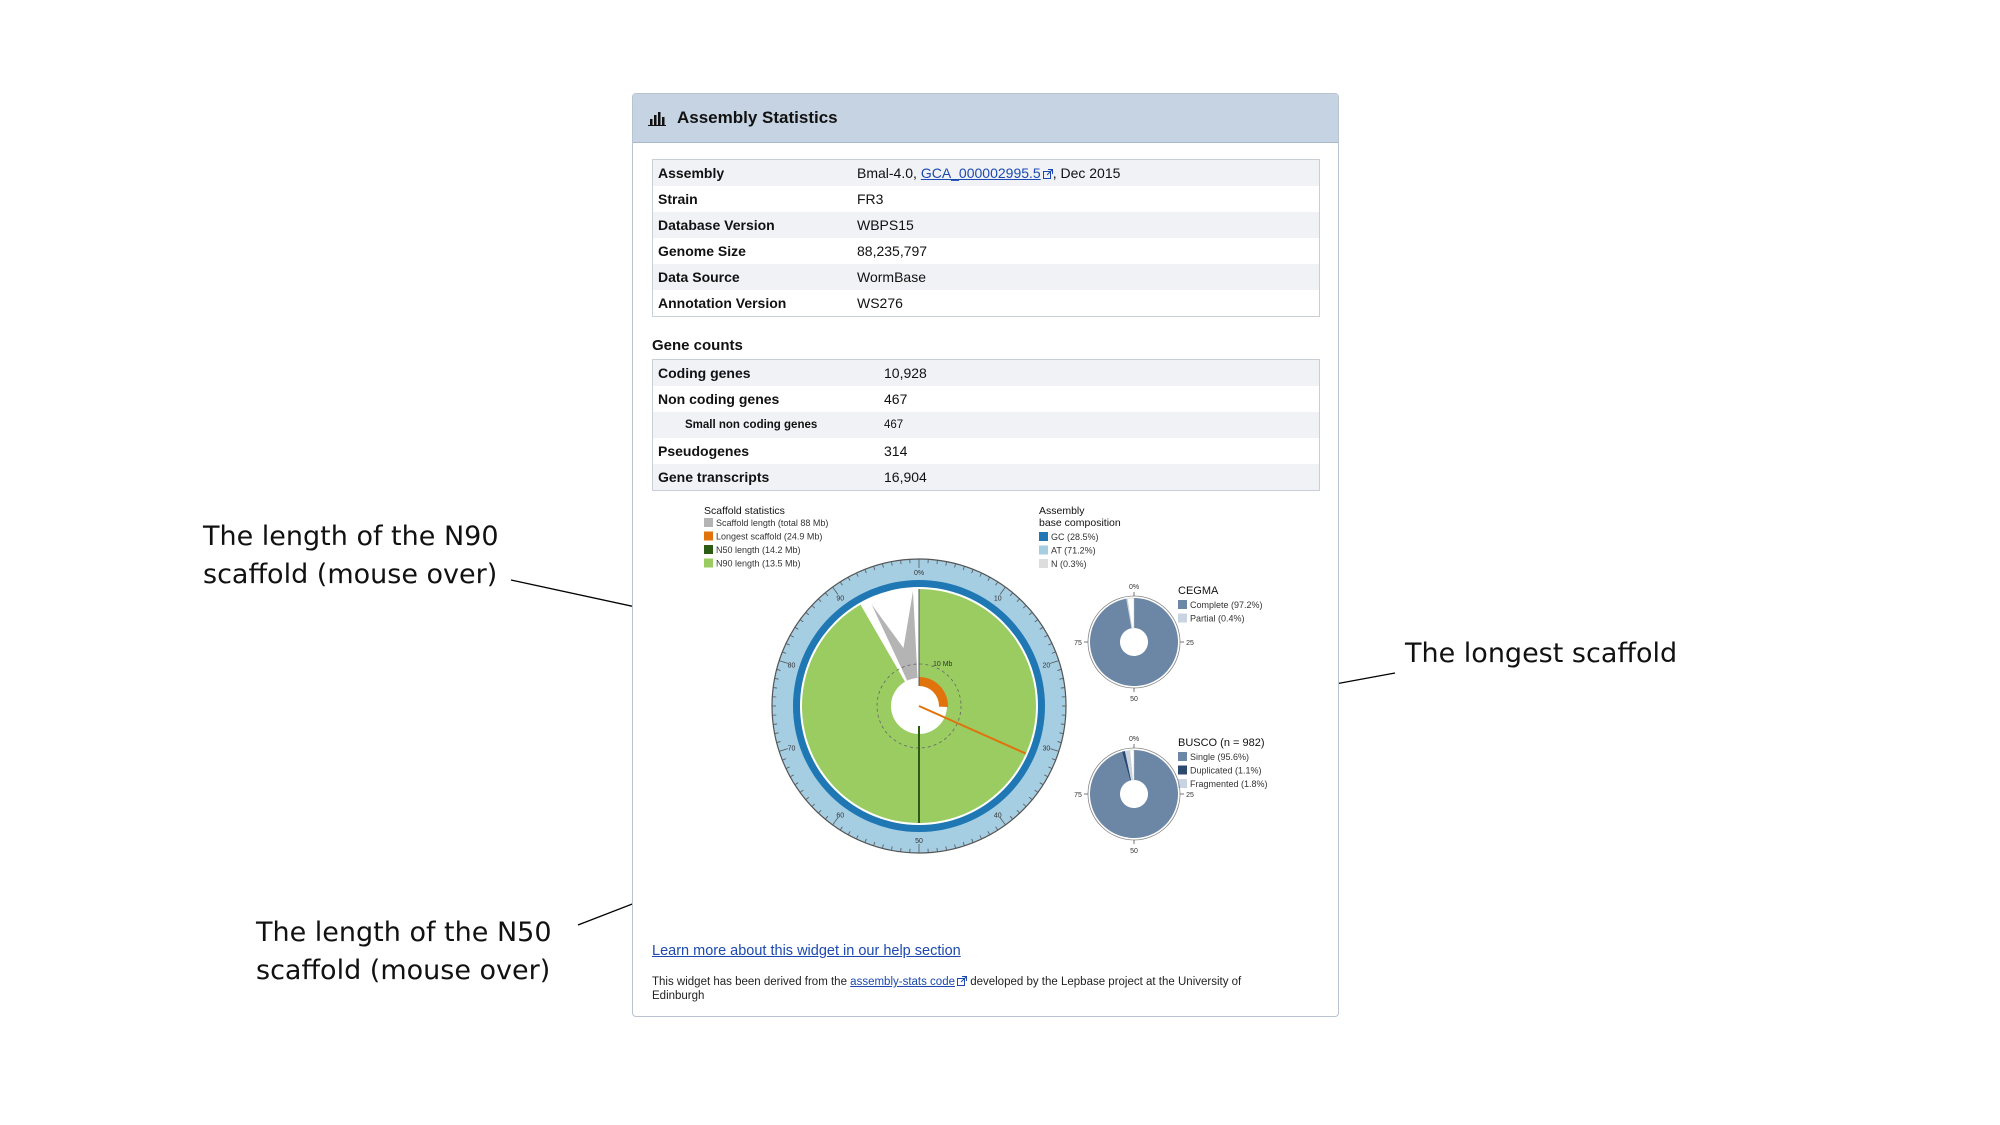 The width and height of the screenshot is (2000, 1125). Describe the element at coordinates (919, 841) in the screenshot. I see `ring-tick-label: 50` at that location.